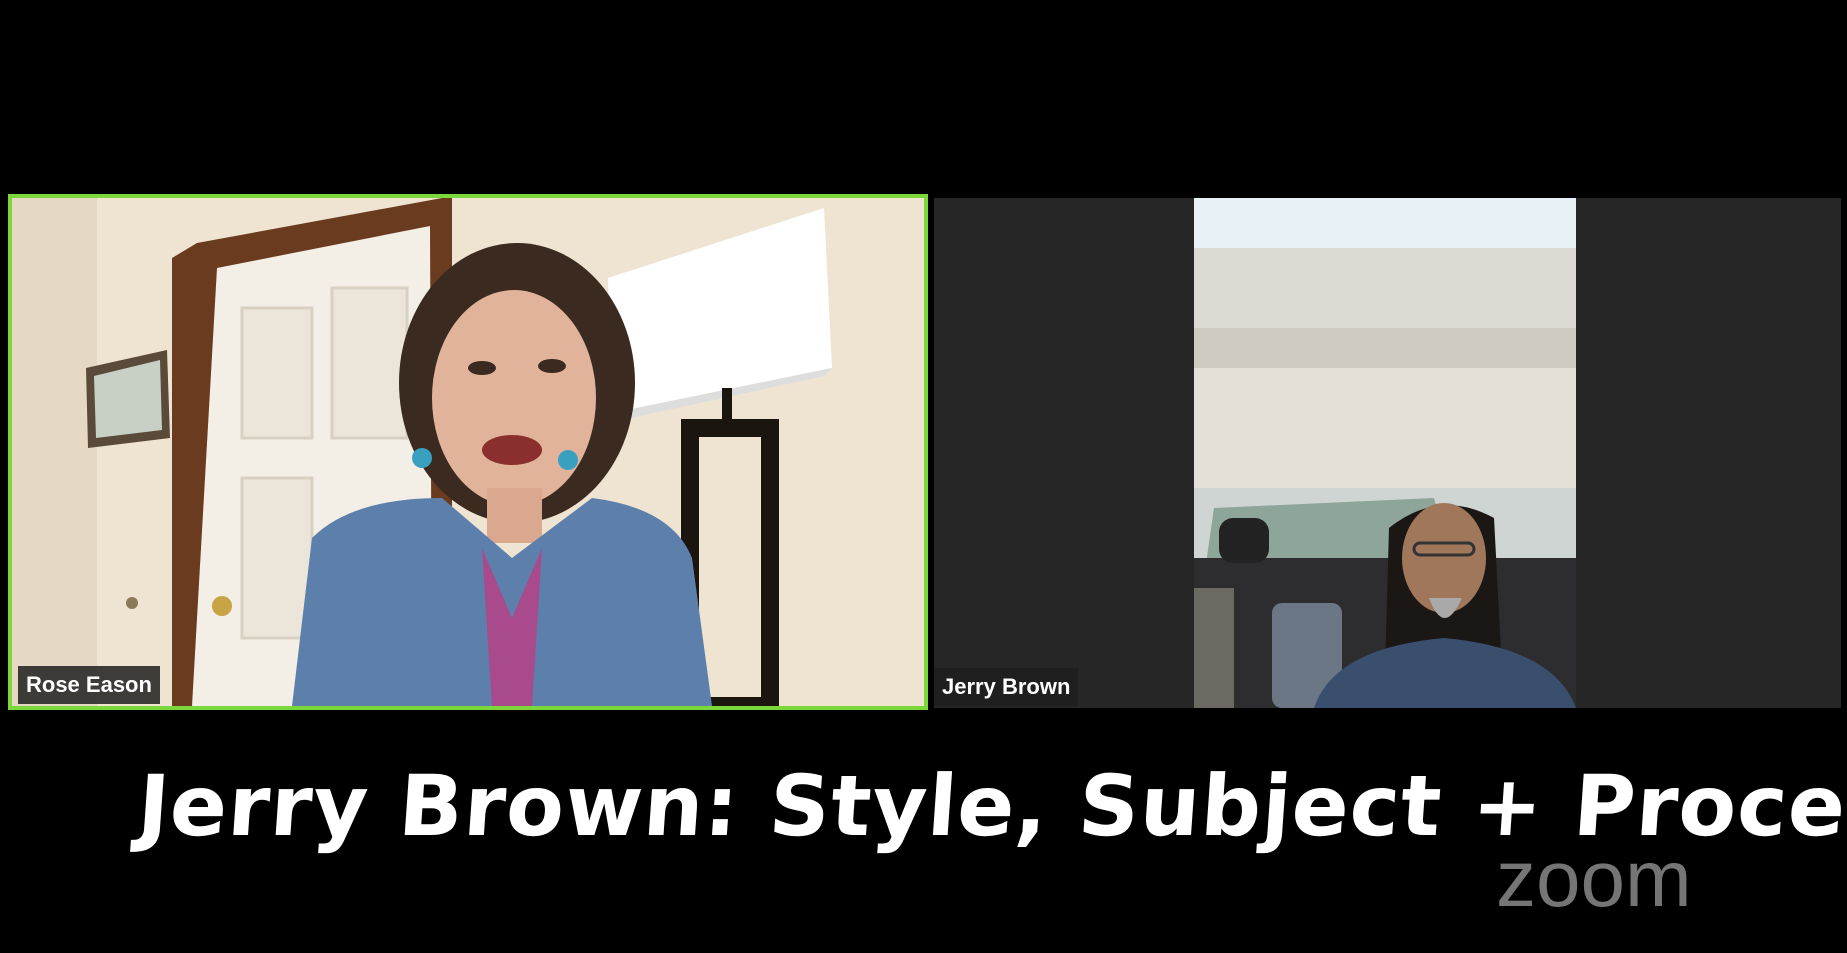  I want to click on zoom-logo-text: zoom, so click(1594, 880).